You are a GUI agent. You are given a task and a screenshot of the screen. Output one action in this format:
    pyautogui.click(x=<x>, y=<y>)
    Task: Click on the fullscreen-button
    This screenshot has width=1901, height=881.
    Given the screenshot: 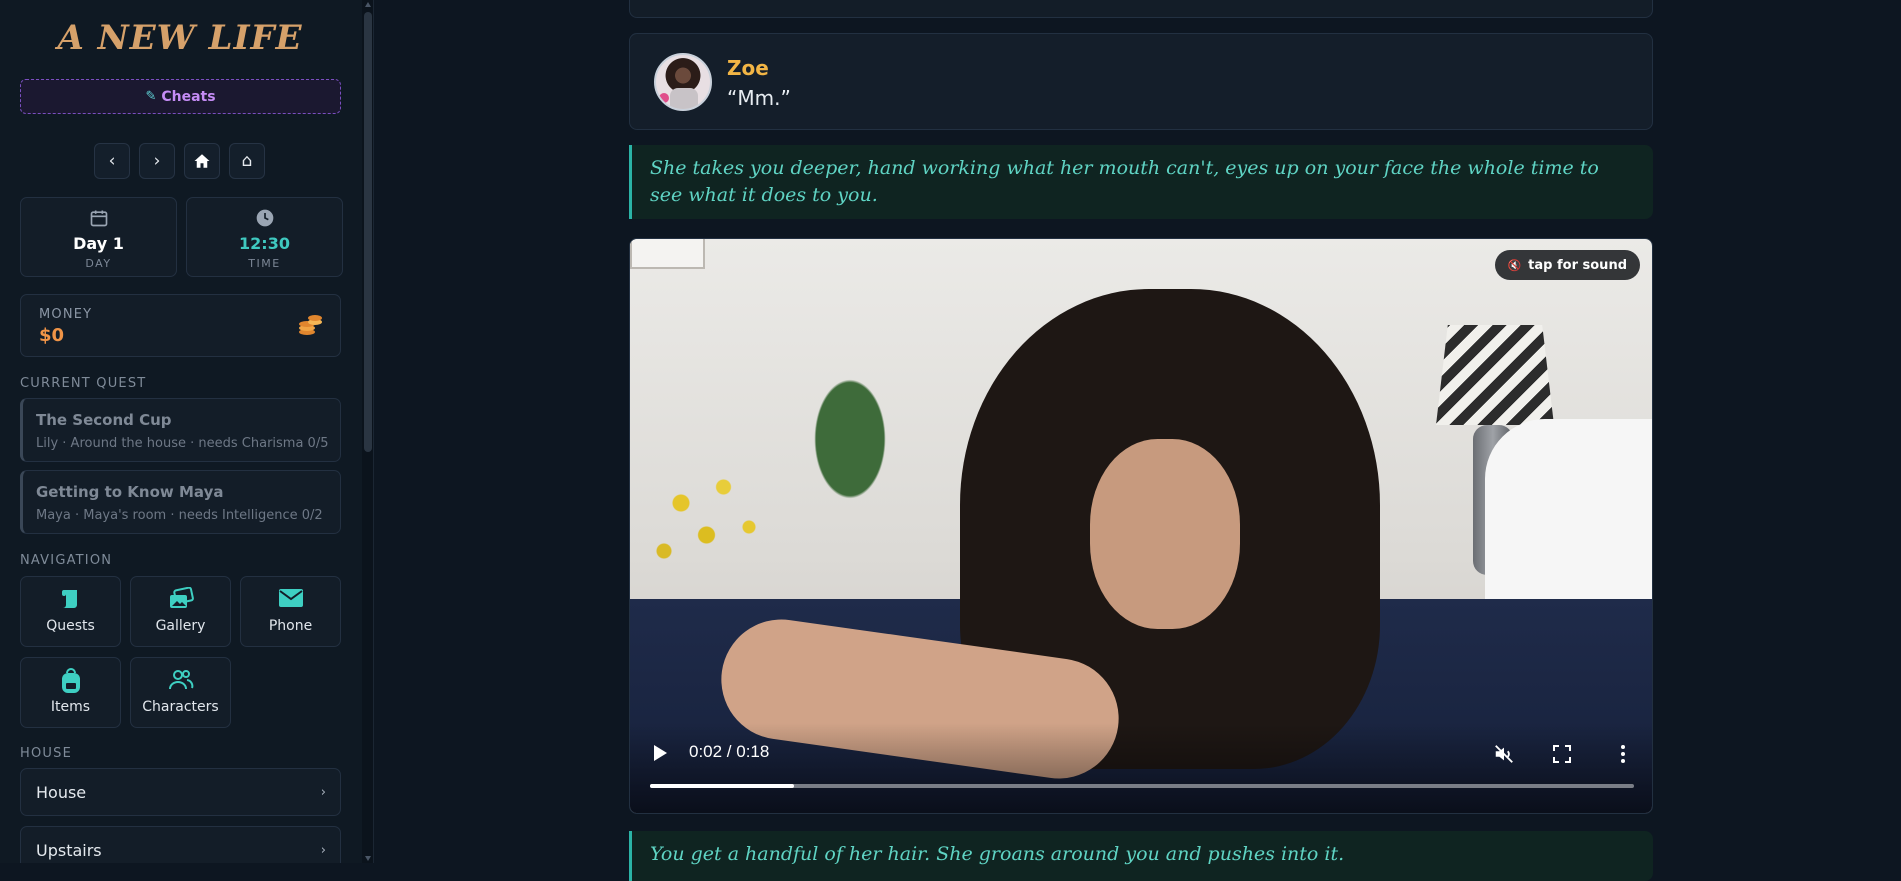 What is the action you would take?
    pyautogui.click(x=1562, y=754)
    